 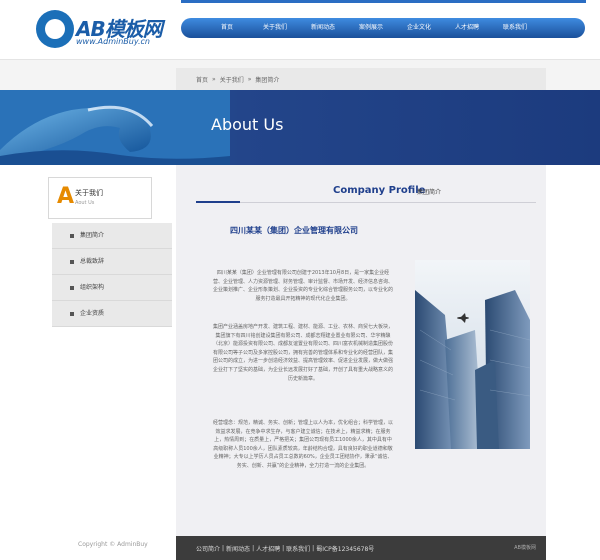 What do you see at coordinates (472, 354) in the screenshot?
I see `skyscraper-photo` at bounding box center [472, 354].